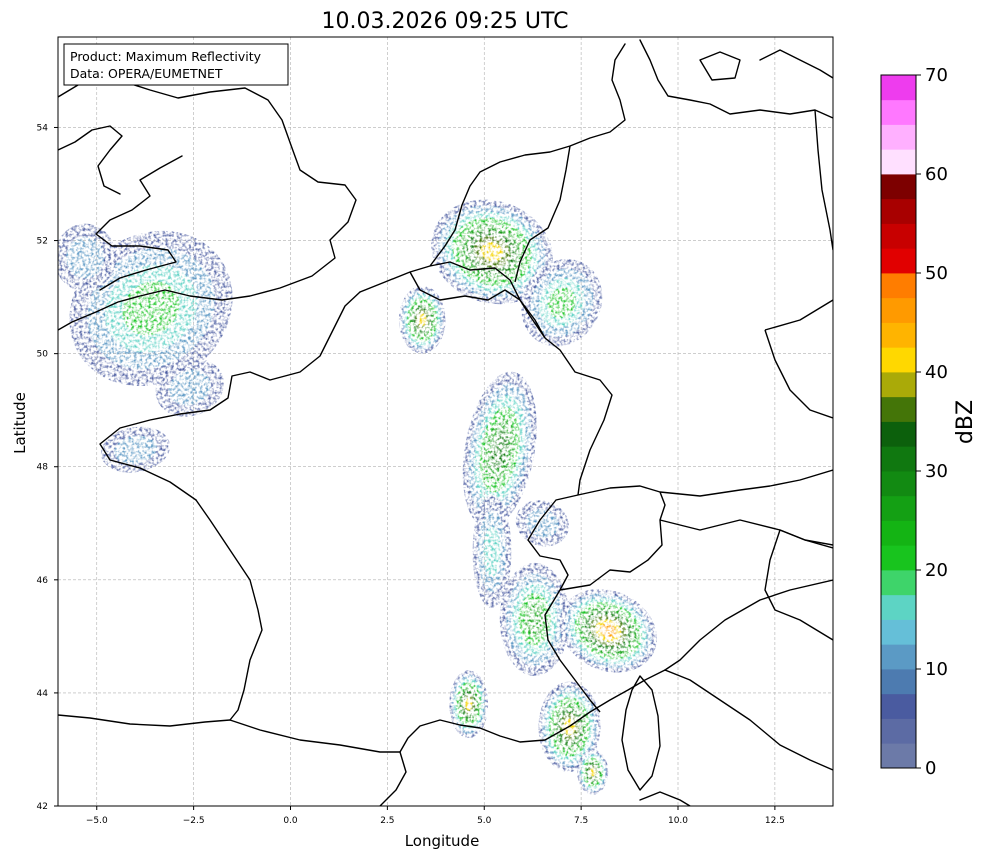 This screenshot has width=985, height=860. What do you see at coordinates (387, 821) in the screenshot?
I see `x-tick-label-3: 2.5` at bounding box center [387, 821].